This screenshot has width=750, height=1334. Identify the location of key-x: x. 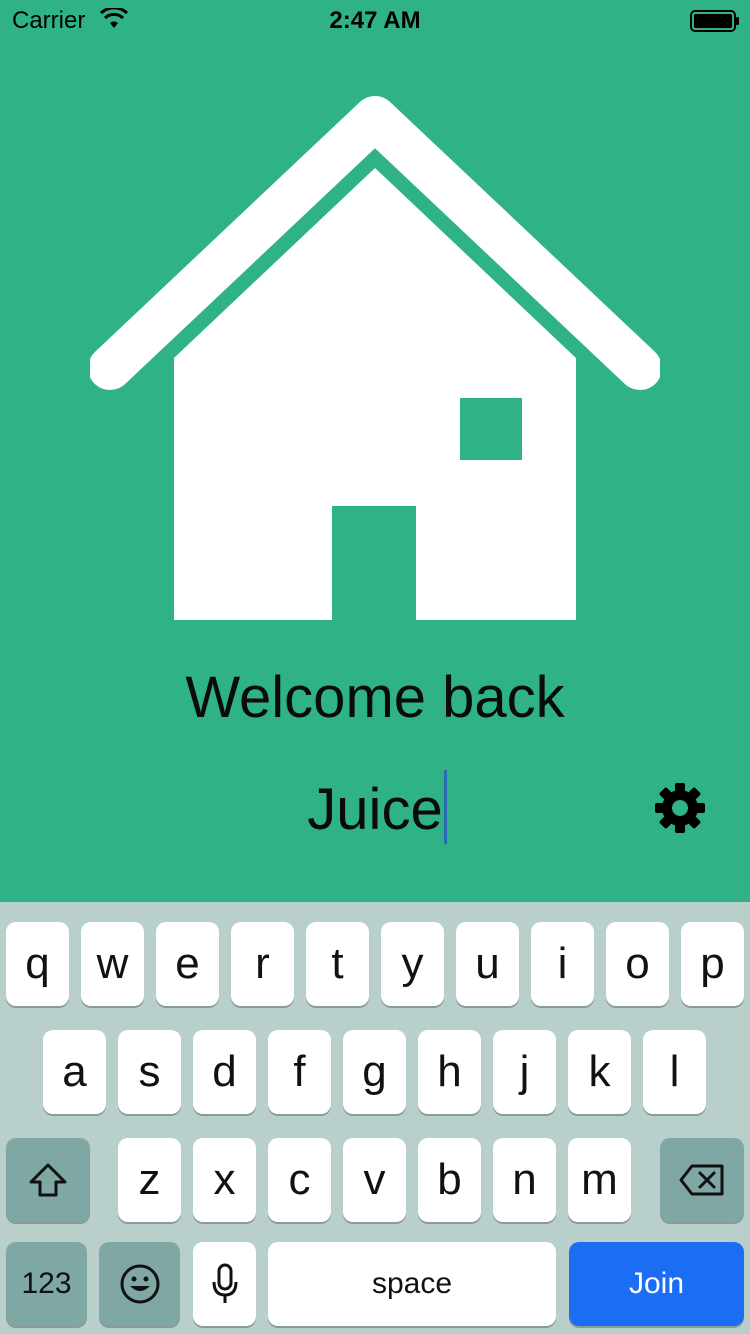
(224, 1180).